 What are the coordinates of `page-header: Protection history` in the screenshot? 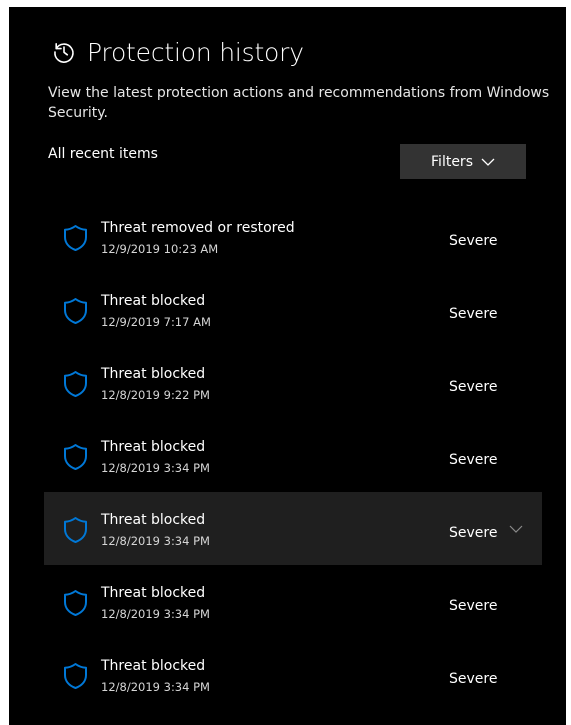 It's located at (177, 52).